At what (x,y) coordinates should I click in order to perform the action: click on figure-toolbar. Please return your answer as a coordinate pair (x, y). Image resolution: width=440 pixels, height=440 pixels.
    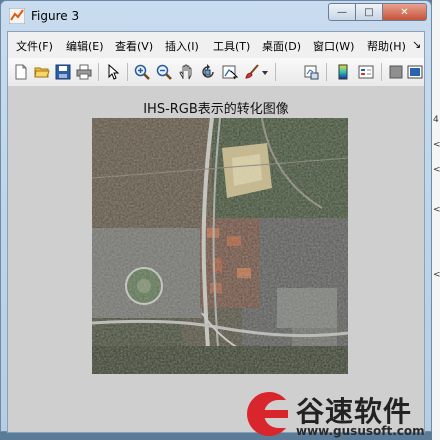
    Looking at the image, I should click on (216, 72).